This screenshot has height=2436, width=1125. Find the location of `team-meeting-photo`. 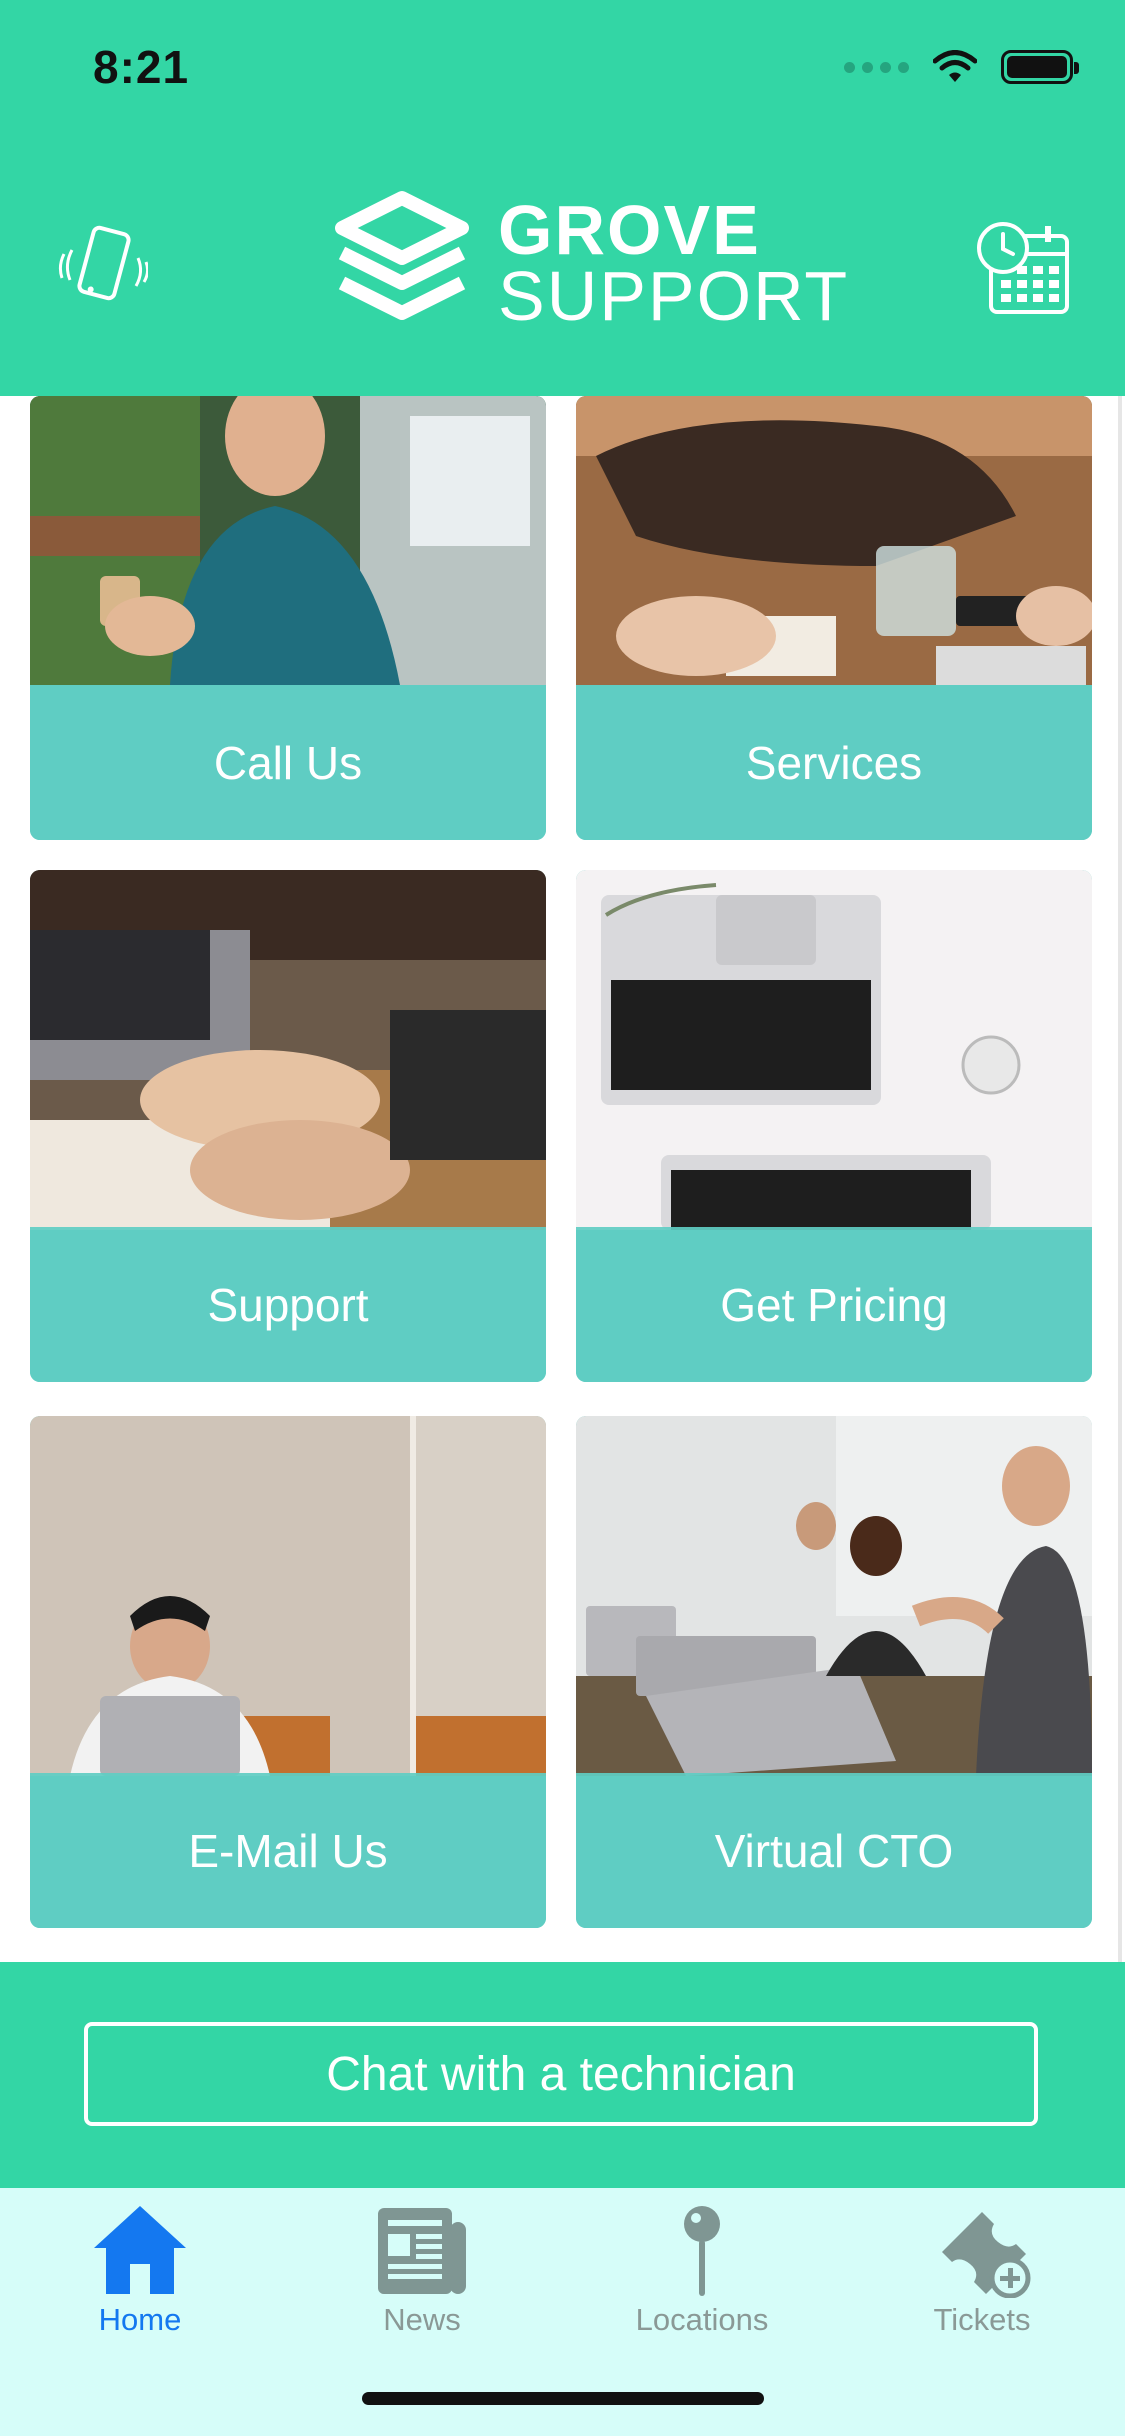

team-meeting-photo is located at coordinates (834, 1596).